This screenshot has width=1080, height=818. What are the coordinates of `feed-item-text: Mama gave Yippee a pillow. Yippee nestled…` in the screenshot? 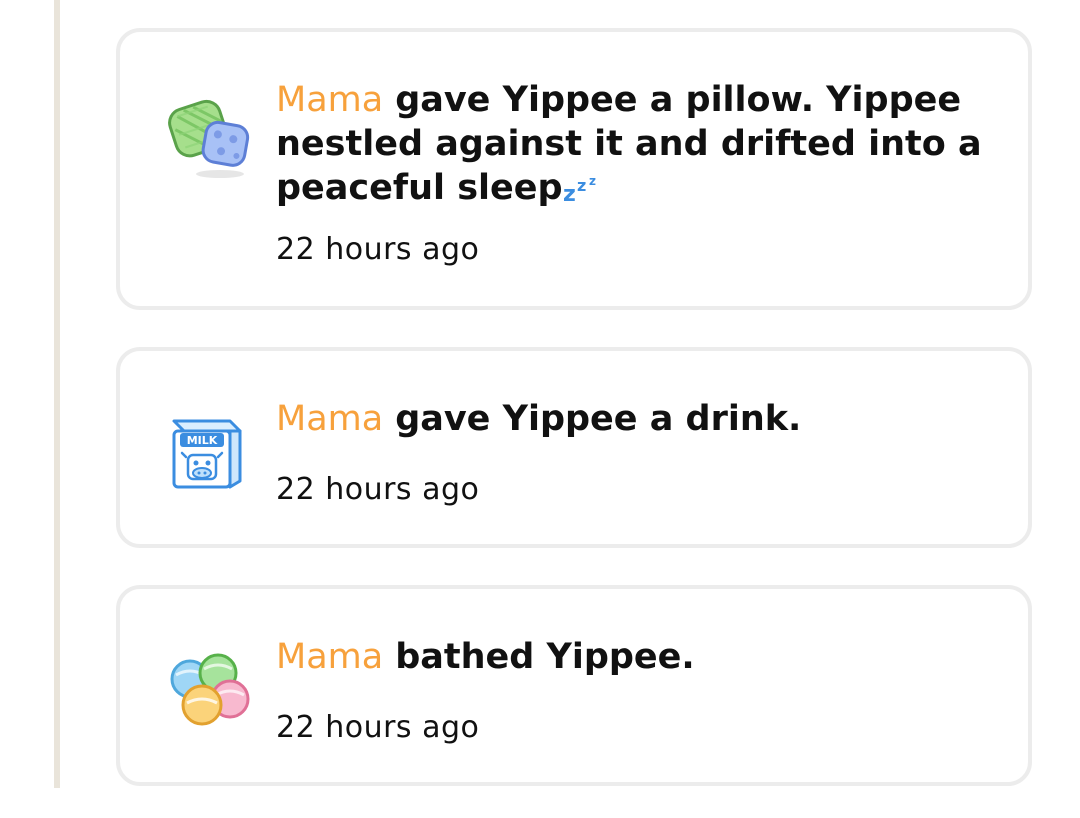 It's located at (632, 144).